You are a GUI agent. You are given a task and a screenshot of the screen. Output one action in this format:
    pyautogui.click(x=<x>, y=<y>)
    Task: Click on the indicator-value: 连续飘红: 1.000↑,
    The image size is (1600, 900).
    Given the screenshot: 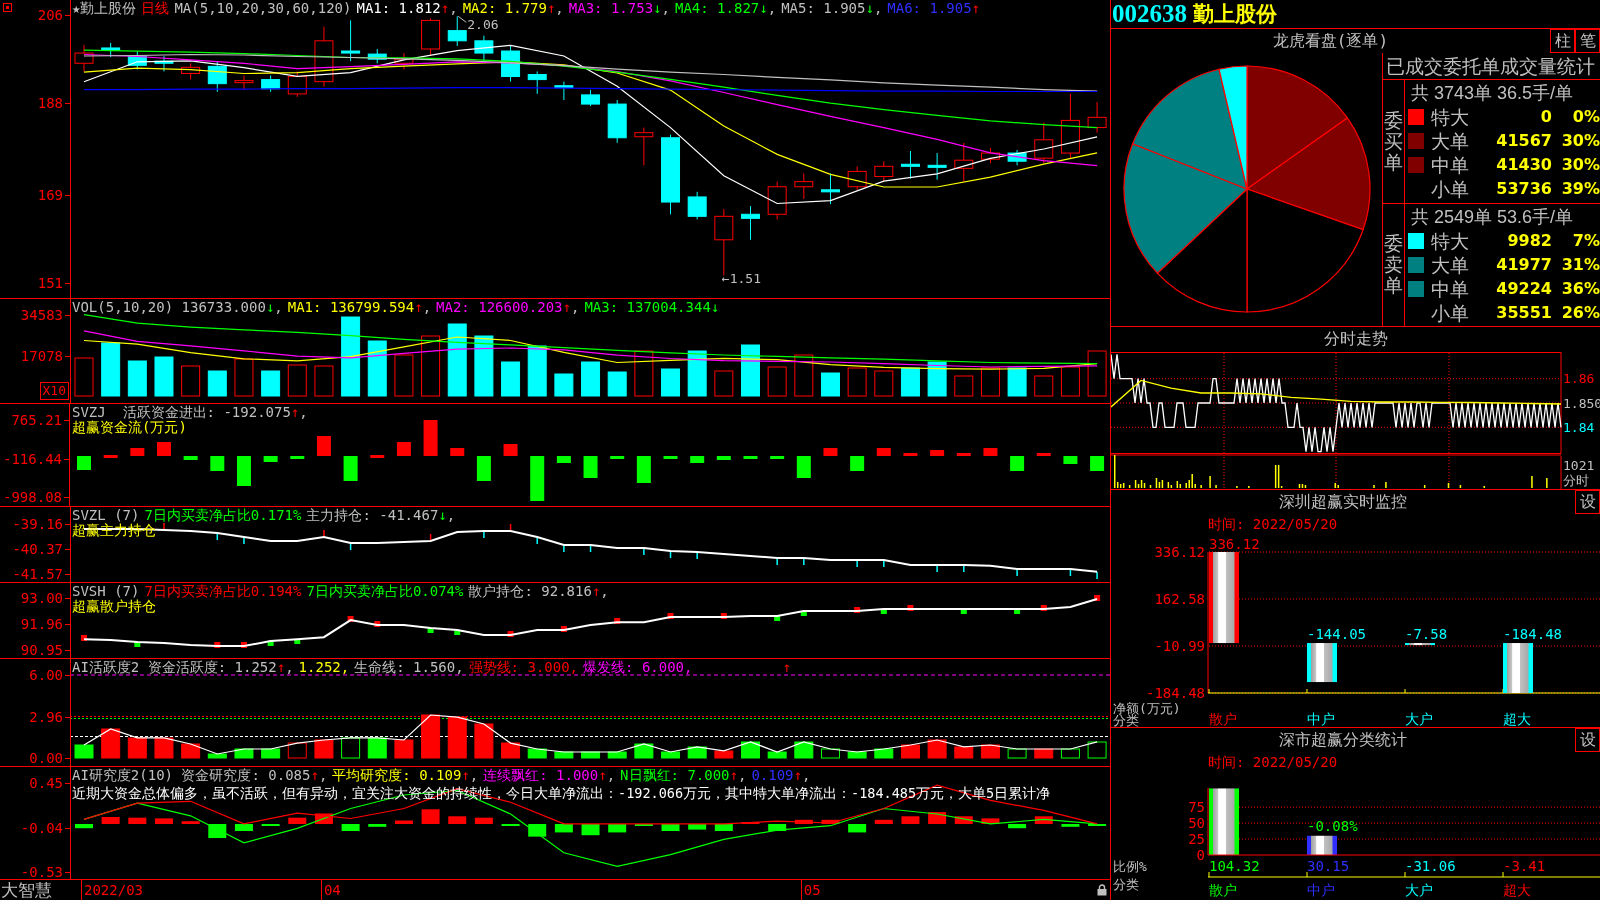 What is the action you would take?
    pyautogui.click(x=549, y=775)
    